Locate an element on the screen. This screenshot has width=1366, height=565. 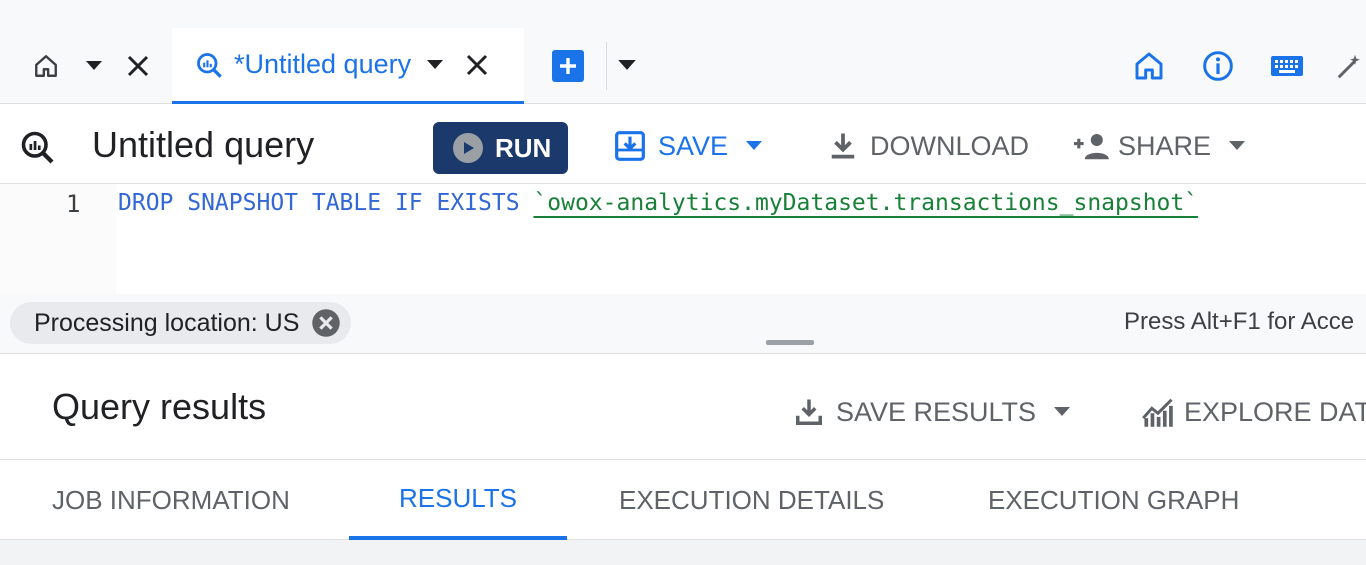
tab-label: EXECUTION GRAPH is located at coordinates (1114, 499).